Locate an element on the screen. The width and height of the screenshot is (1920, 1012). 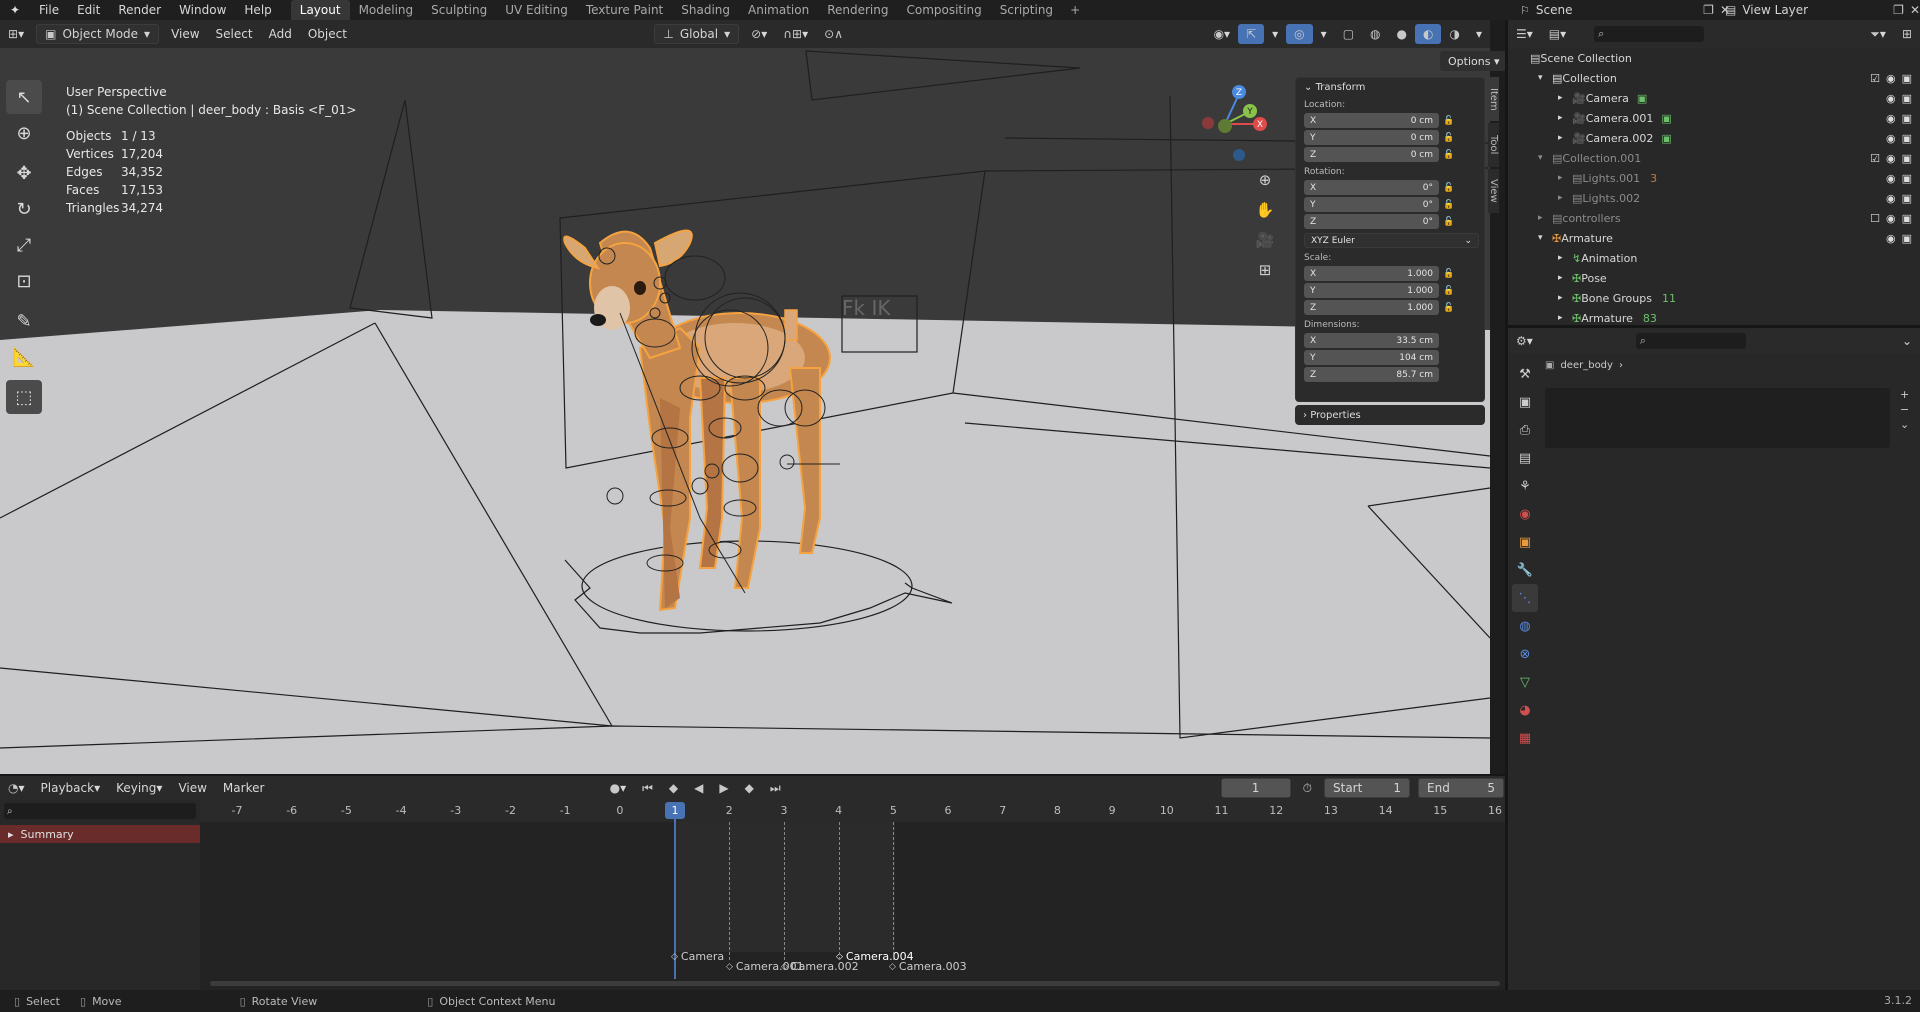
navigation-gizmo: Z X Y is located at coordinates (1235, 125).